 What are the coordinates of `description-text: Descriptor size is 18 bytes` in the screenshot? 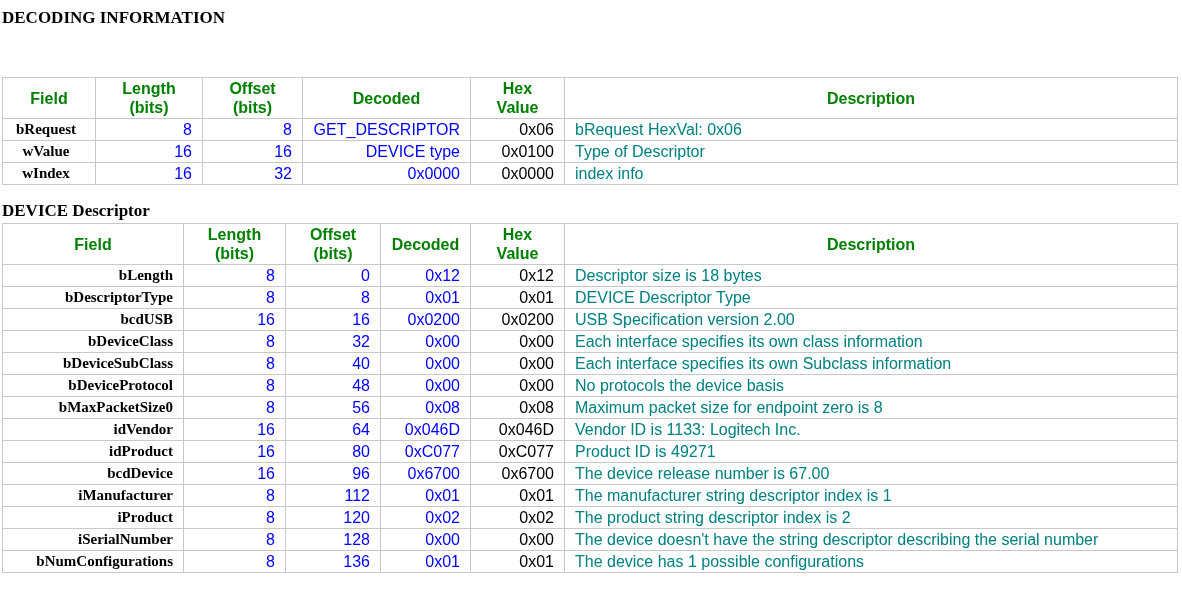 It's located at (871, 275).